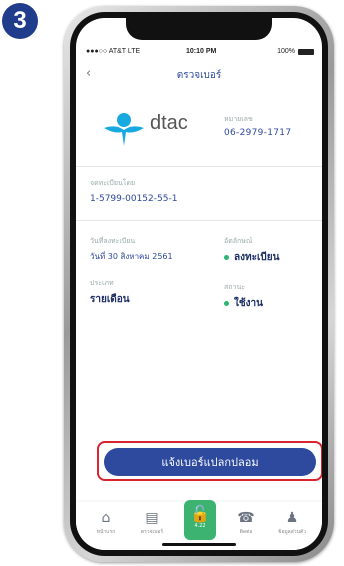  What do you see at coordinates (246, 518) in the screenshot?
I see `phone-chat-icon: ☎` at bounding box center [246, 518].